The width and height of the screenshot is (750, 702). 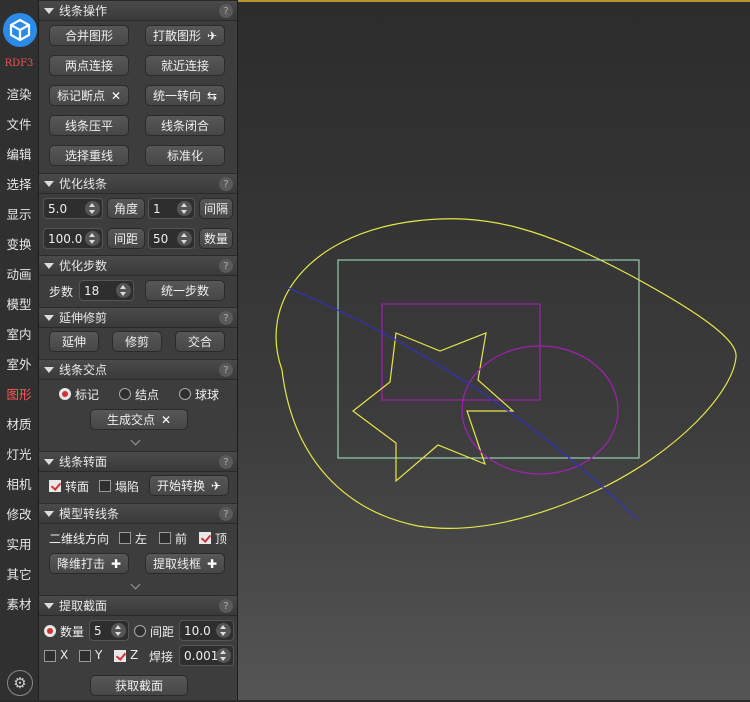 I want to click on nav-item: 图形, so click(x=19, y=393).